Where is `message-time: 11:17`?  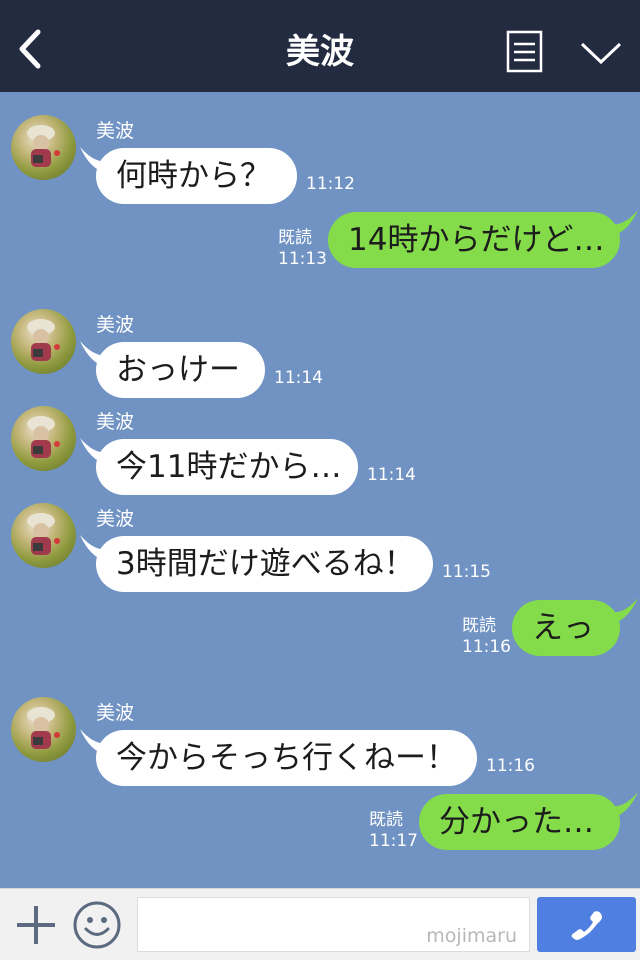
message-time: 11:17 is located at coordinates (393, 841).